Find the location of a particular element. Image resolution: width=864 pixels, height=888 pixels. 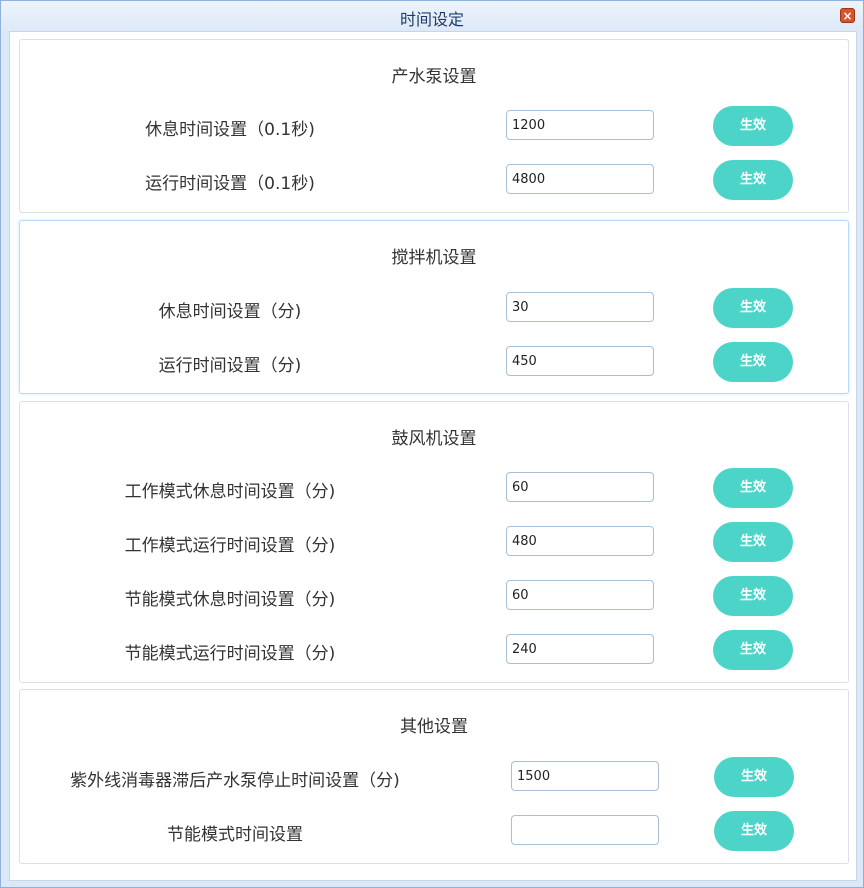

row-label: 节能模式运行时间设置（分) is located at coordinates (230, 654).